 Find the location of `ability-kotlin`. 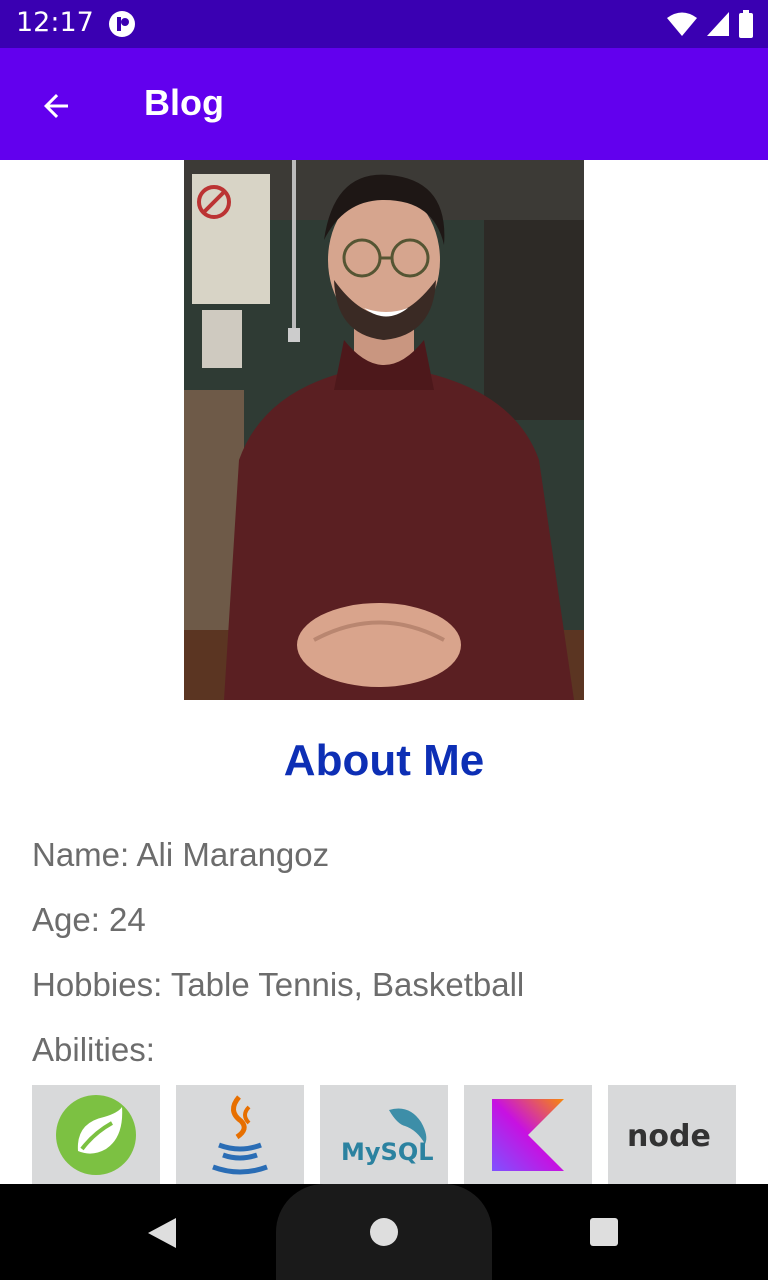

ability-kotlin is located at coordinates (528, 1135).